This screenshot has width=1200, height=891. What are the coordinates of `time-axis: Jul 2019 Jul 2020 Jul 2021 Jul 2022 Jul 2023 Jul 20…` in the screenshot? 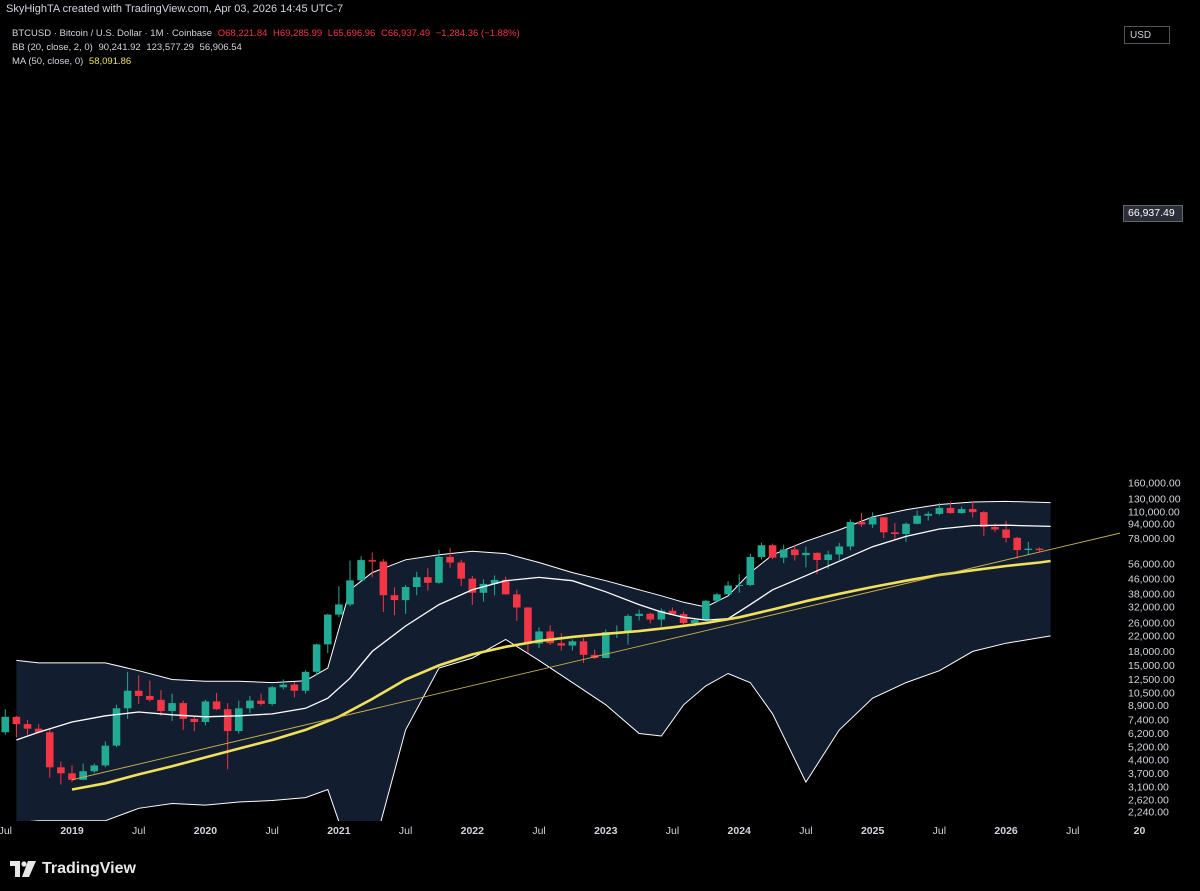 It's located at (573, 831).